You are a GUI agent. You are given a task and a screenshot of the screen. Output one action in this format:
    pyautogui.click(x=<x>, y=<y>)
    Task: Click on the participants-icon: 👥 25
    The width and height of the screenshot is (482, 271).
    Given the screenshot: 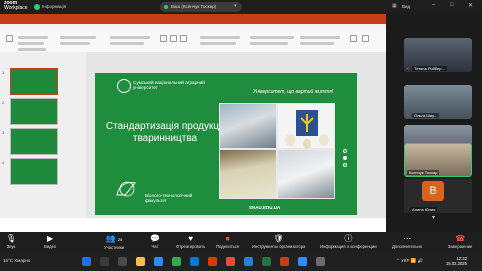 What is the action you would take?
    pyautogui.click(x=114, y=238)
    